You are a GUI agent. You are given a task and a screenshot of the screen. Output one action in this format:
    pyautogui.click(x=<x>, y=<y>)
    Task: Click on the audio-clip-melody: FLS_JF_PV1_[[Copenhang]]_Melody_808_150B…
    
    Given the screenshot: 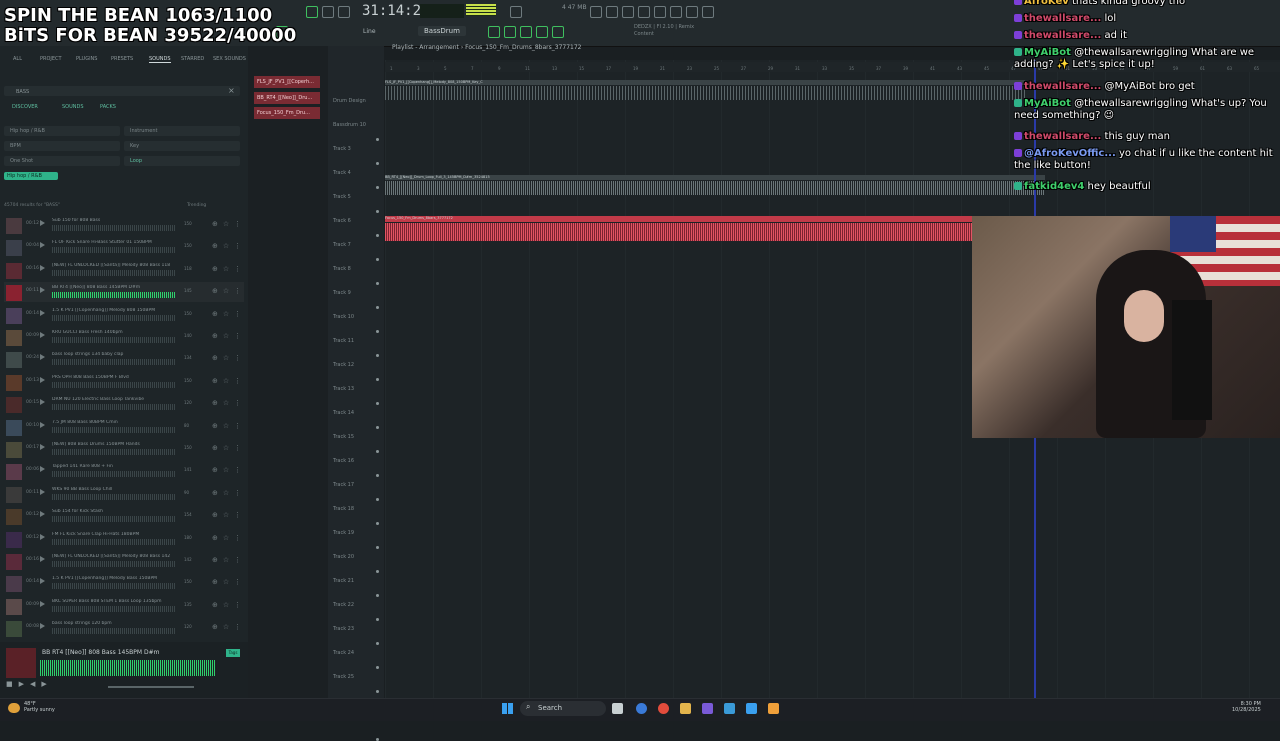 What is the action you would take?
    pyautogui.click(x=705, y=91)
    